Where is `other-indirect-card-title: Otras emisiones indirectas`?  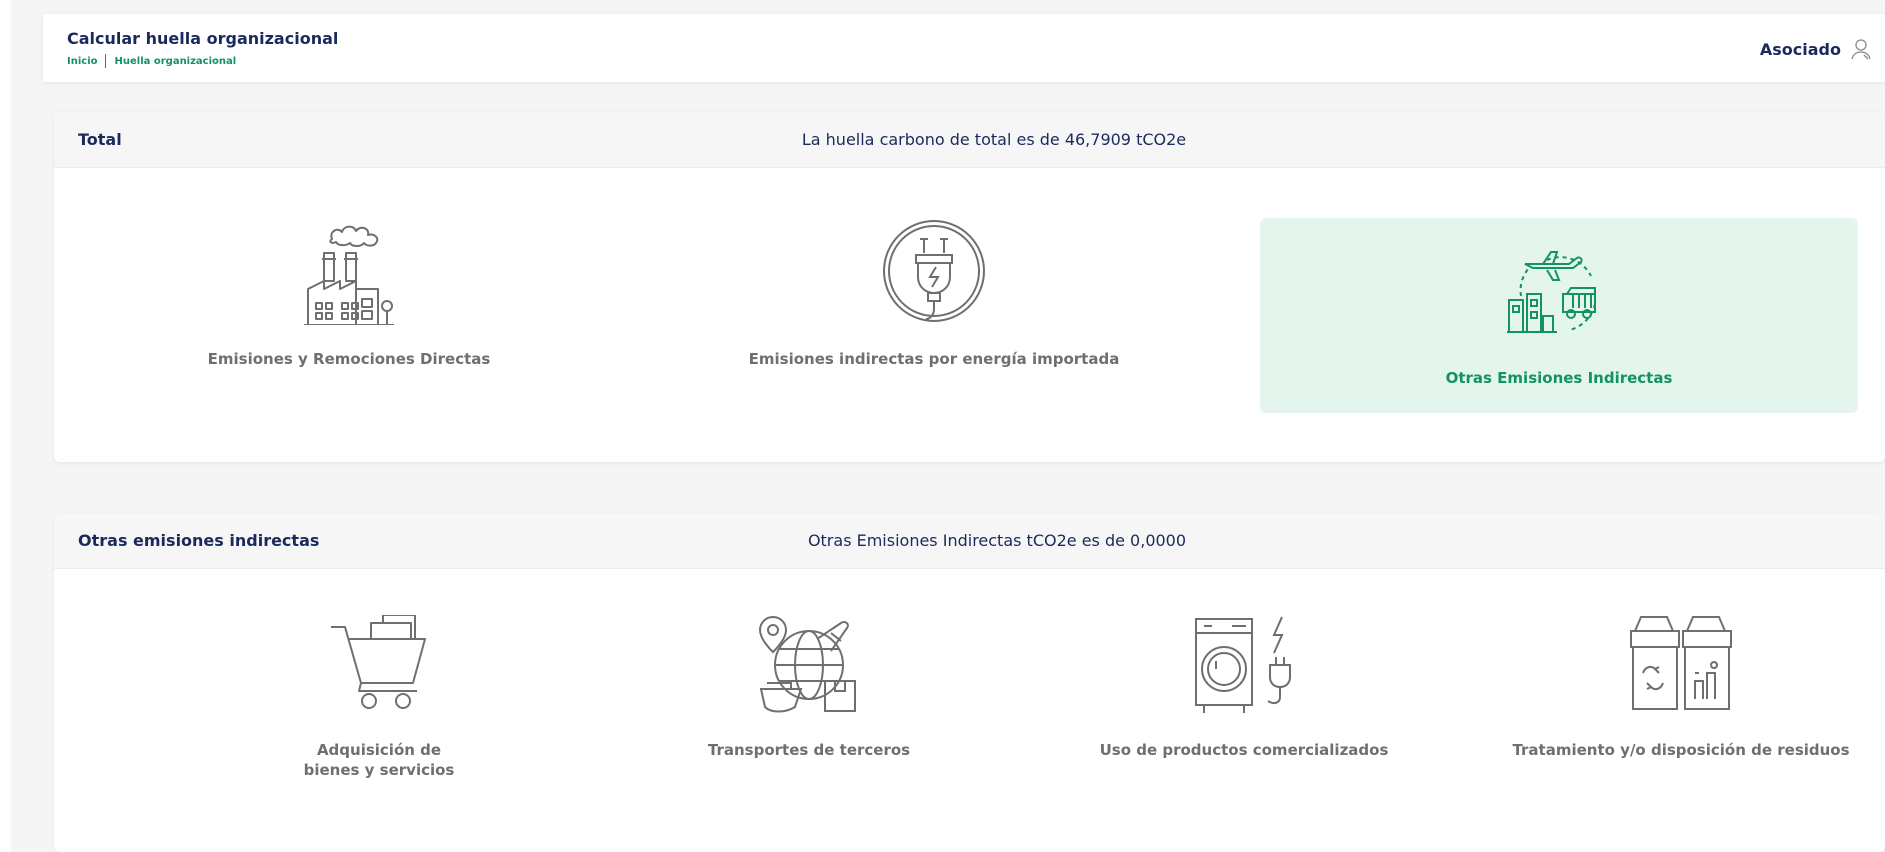 other-indirect-card-title: Otras emisiones indirectas is located at coordinates (199, 540).